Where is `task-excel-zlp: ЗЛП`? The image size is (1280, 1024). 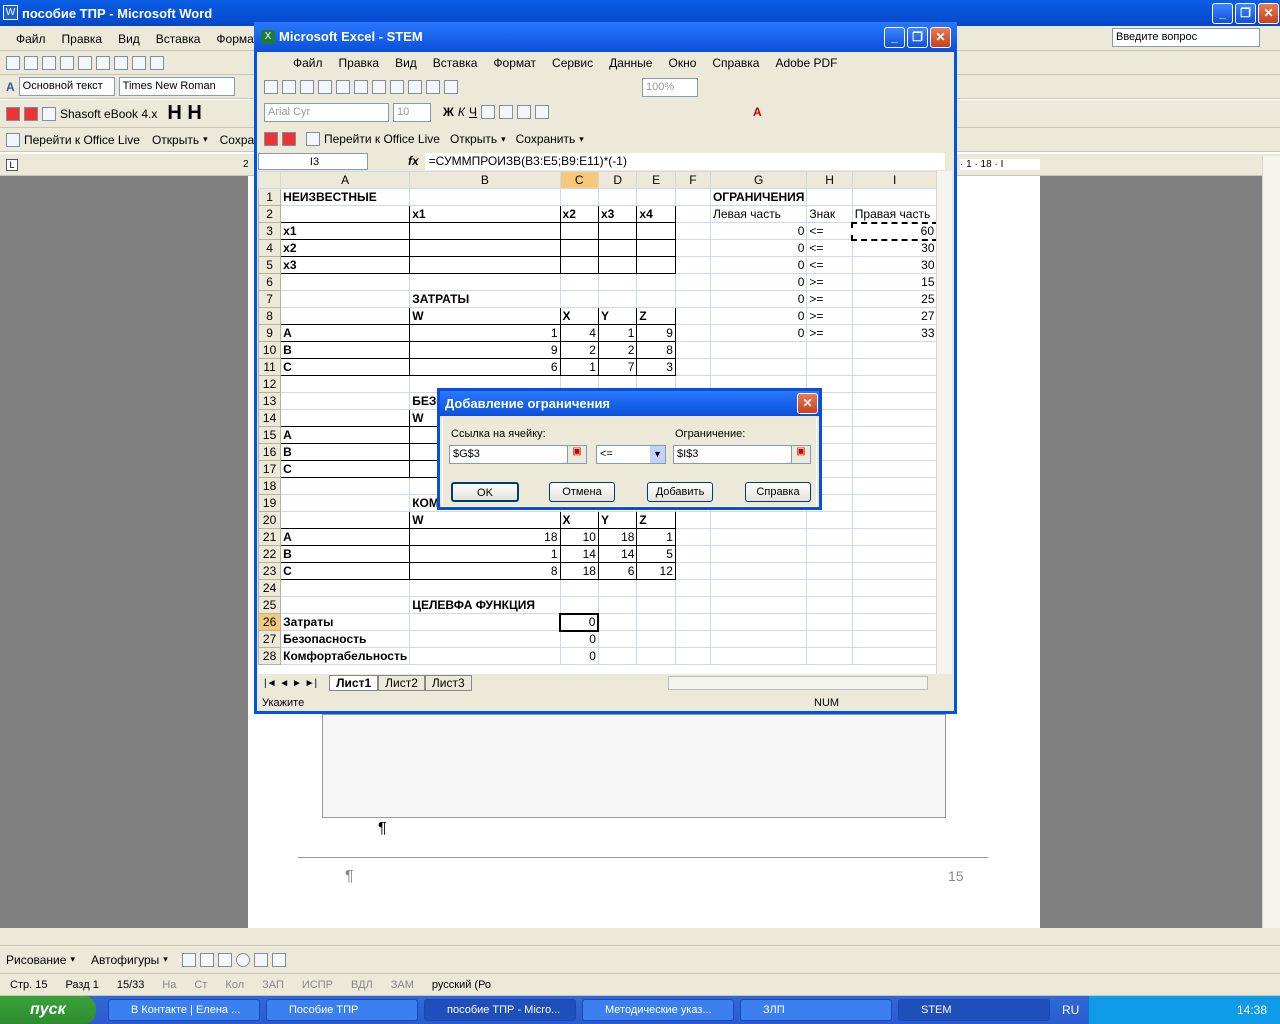
task-excel-zlp: ЗЛП is located at coordinates (816, 1010).